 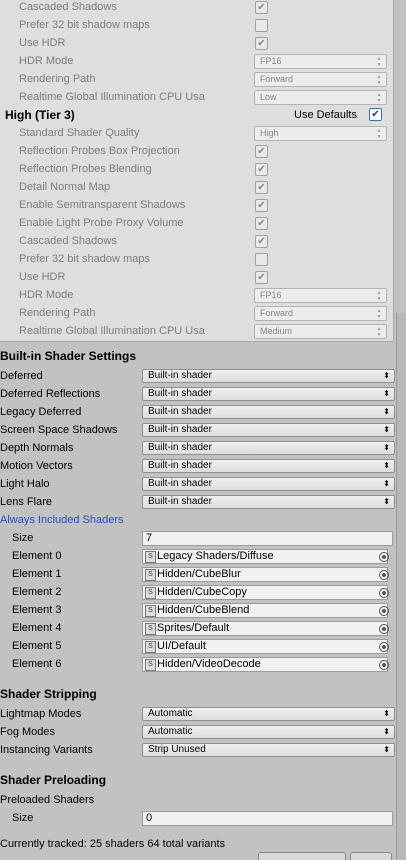 I want to click on shader-object-field: S Hidden/CubeBlend, so click(x=265, y=610).